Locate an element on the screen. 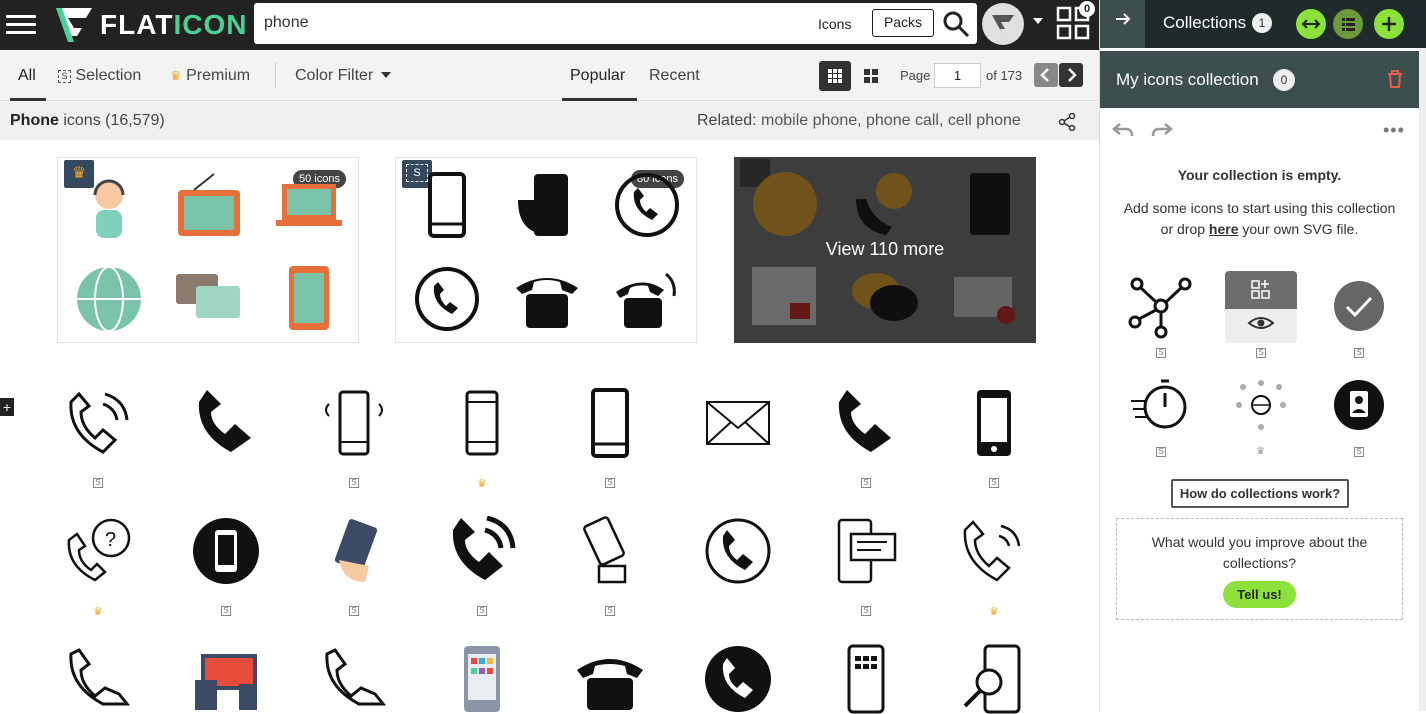 This screenshot has height=714, width=1426. responsive-devices-icon is located at coordinates (226, 679).